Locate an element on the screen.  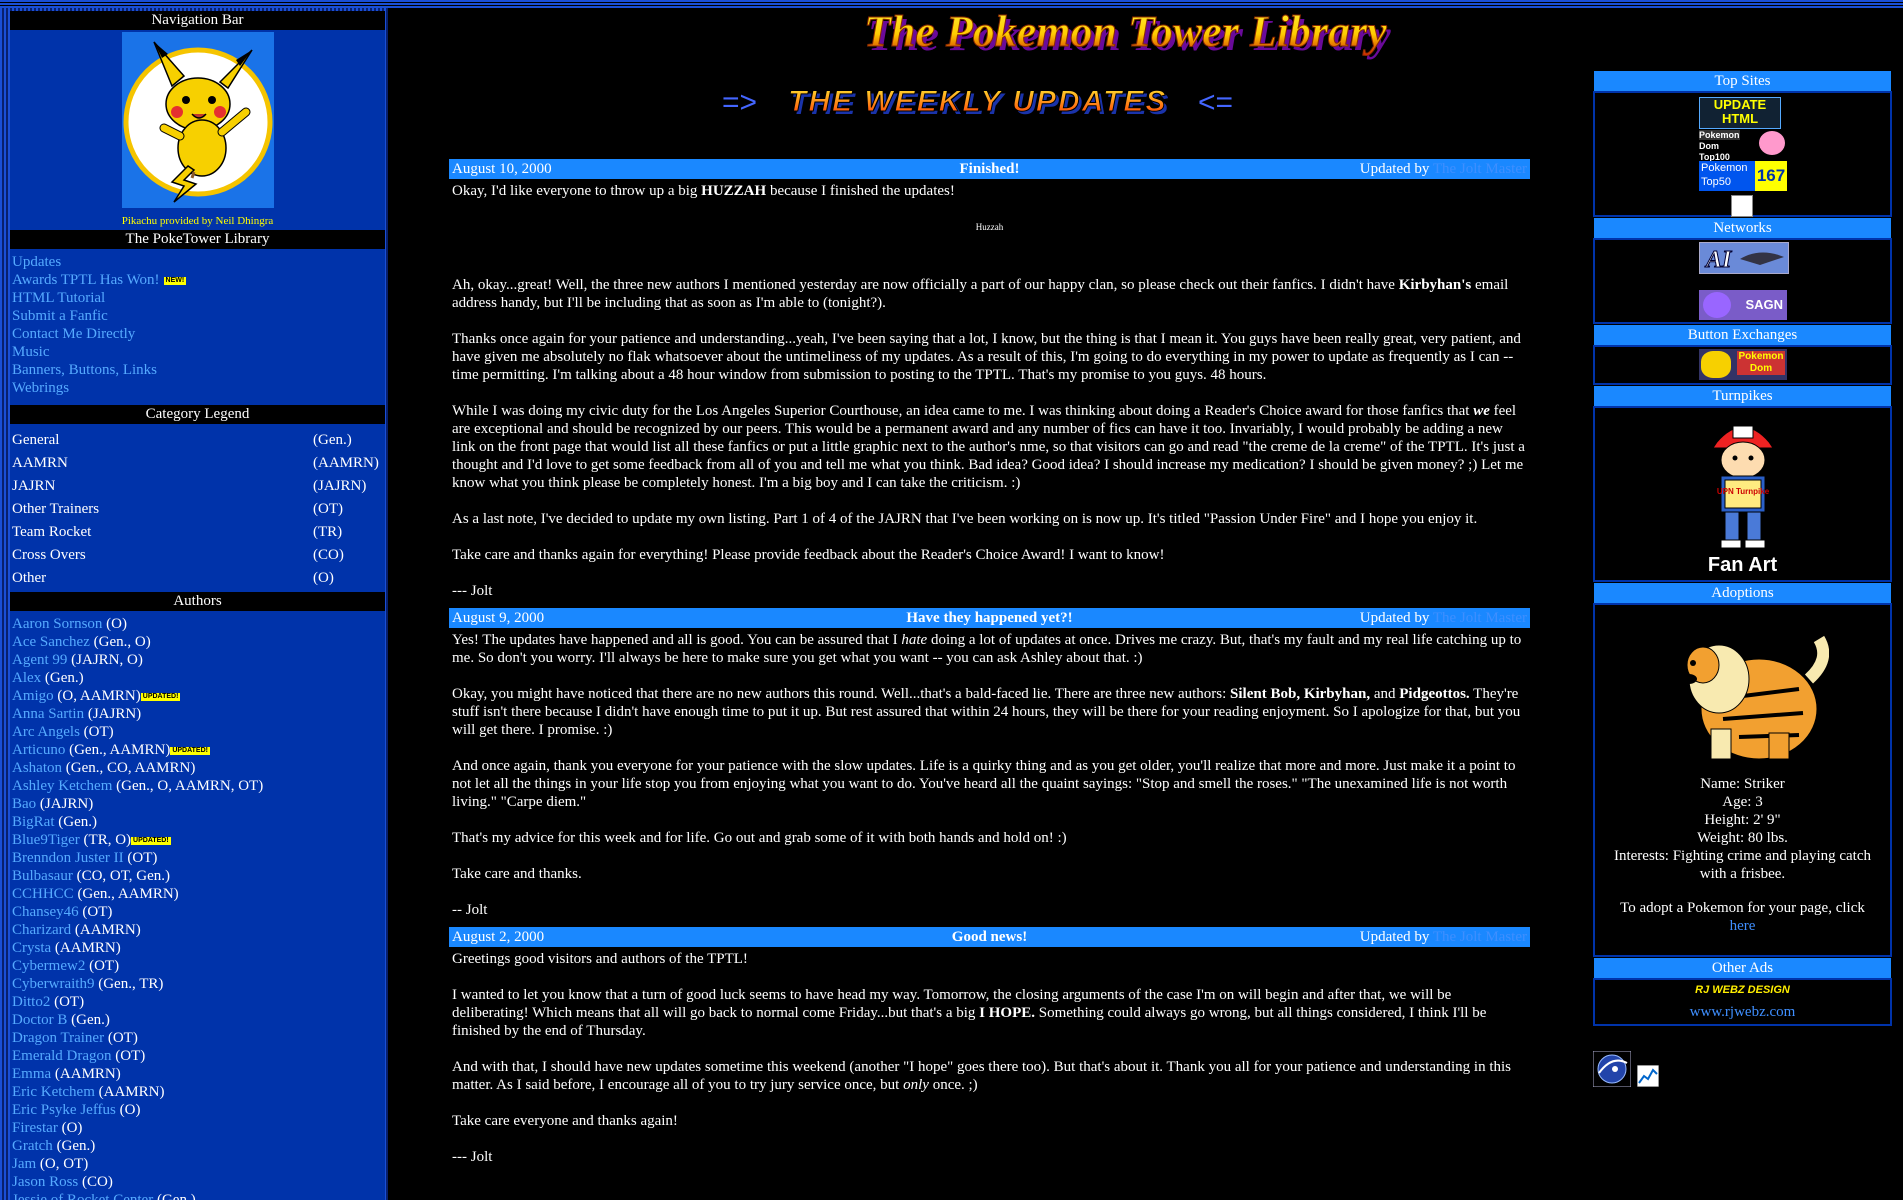
nav-link-webrings: Webrings is located at coordinates (40, 388).